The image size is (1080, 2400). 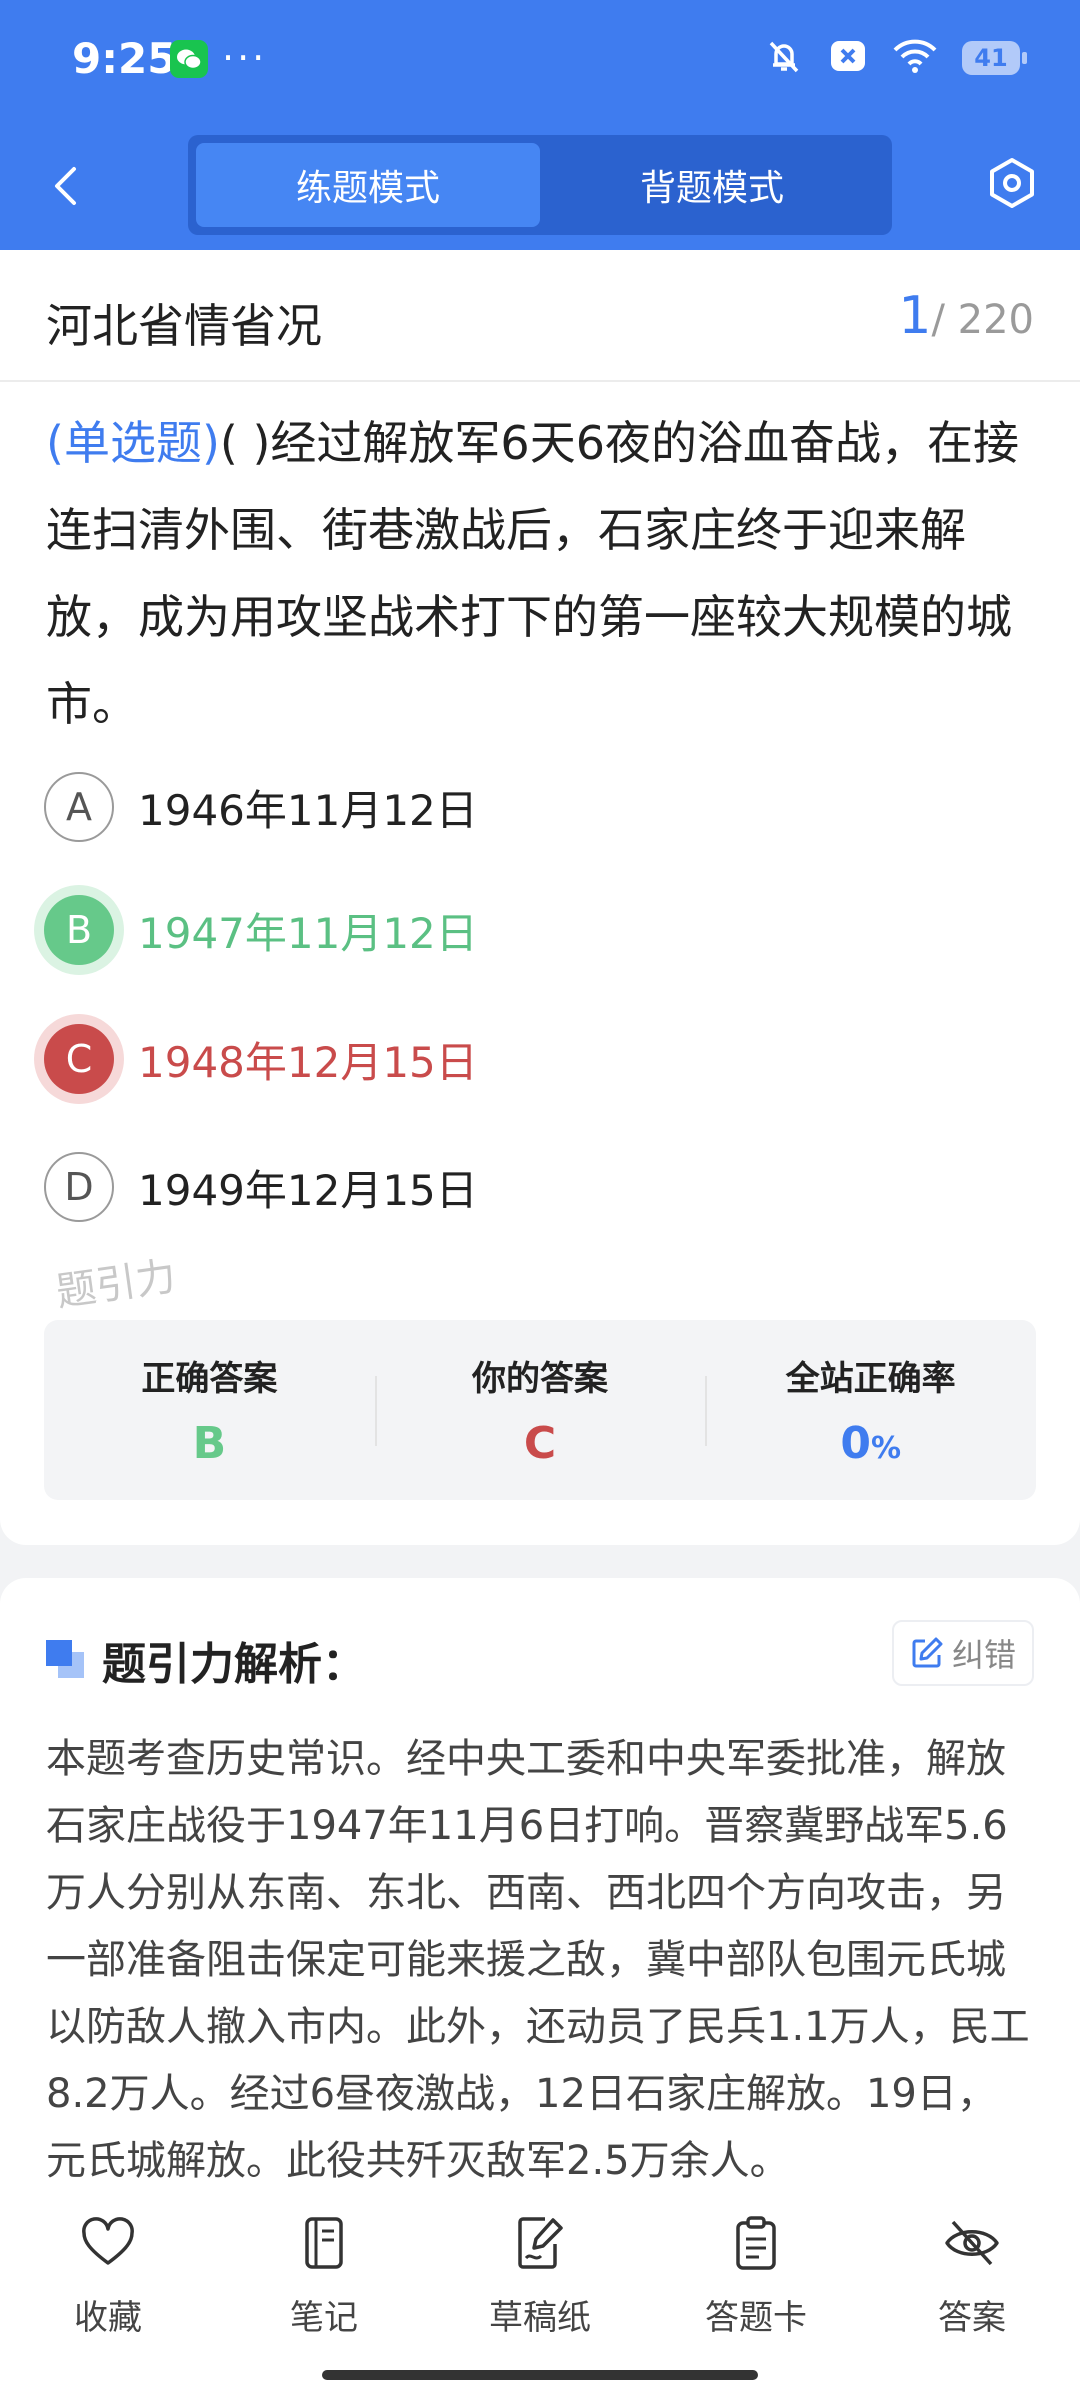 I want to click on eye-off-icon, so click(x=972, y=2243).